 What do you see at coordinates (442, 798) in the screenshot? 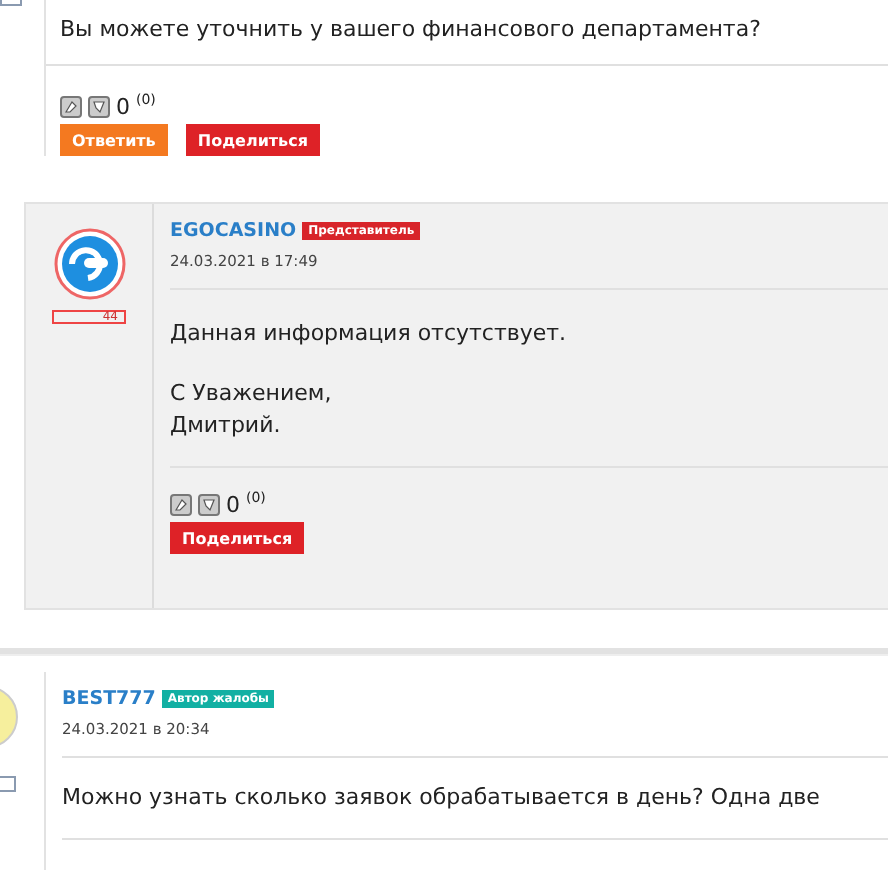
I see `post-text: Можно узнать сколько заявок обрабатывается в день? Одна две` at bounding box center [442, 798].